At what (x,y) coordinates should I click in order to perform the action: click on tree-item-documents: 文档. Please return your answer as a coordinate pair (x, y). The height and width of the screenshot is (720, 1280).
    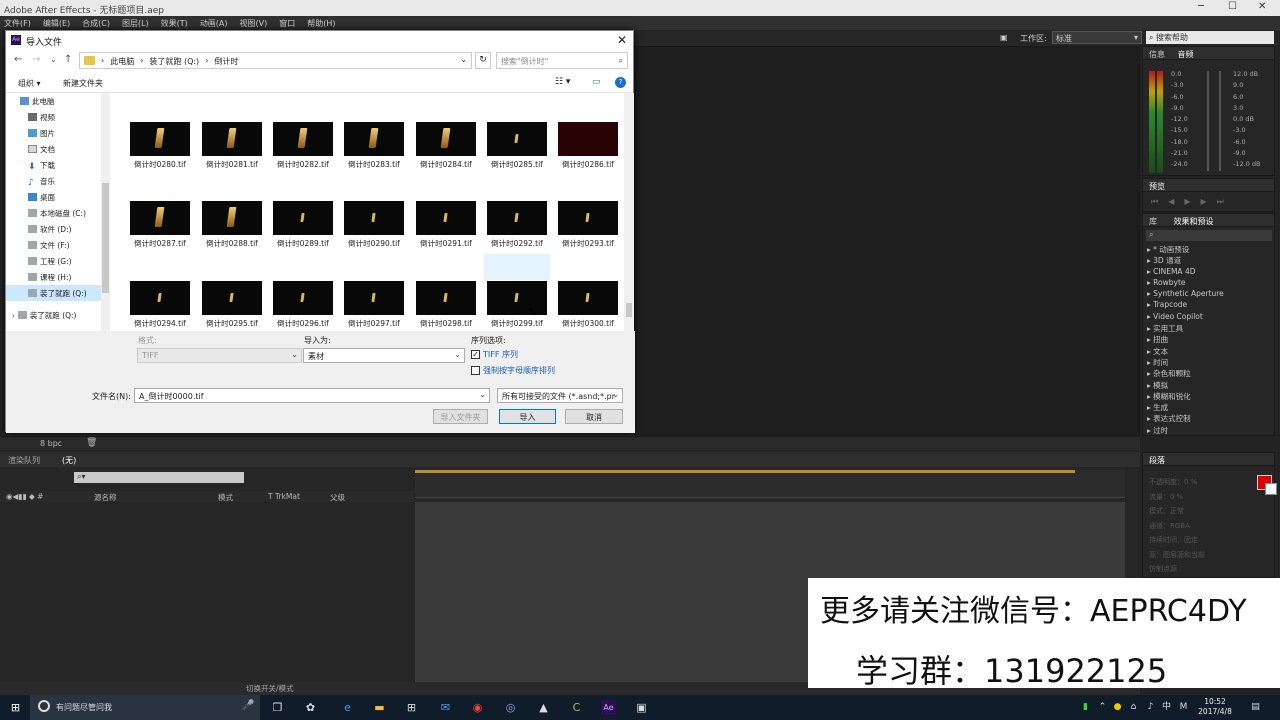
    Looking at the image, I should click on (58, 149).